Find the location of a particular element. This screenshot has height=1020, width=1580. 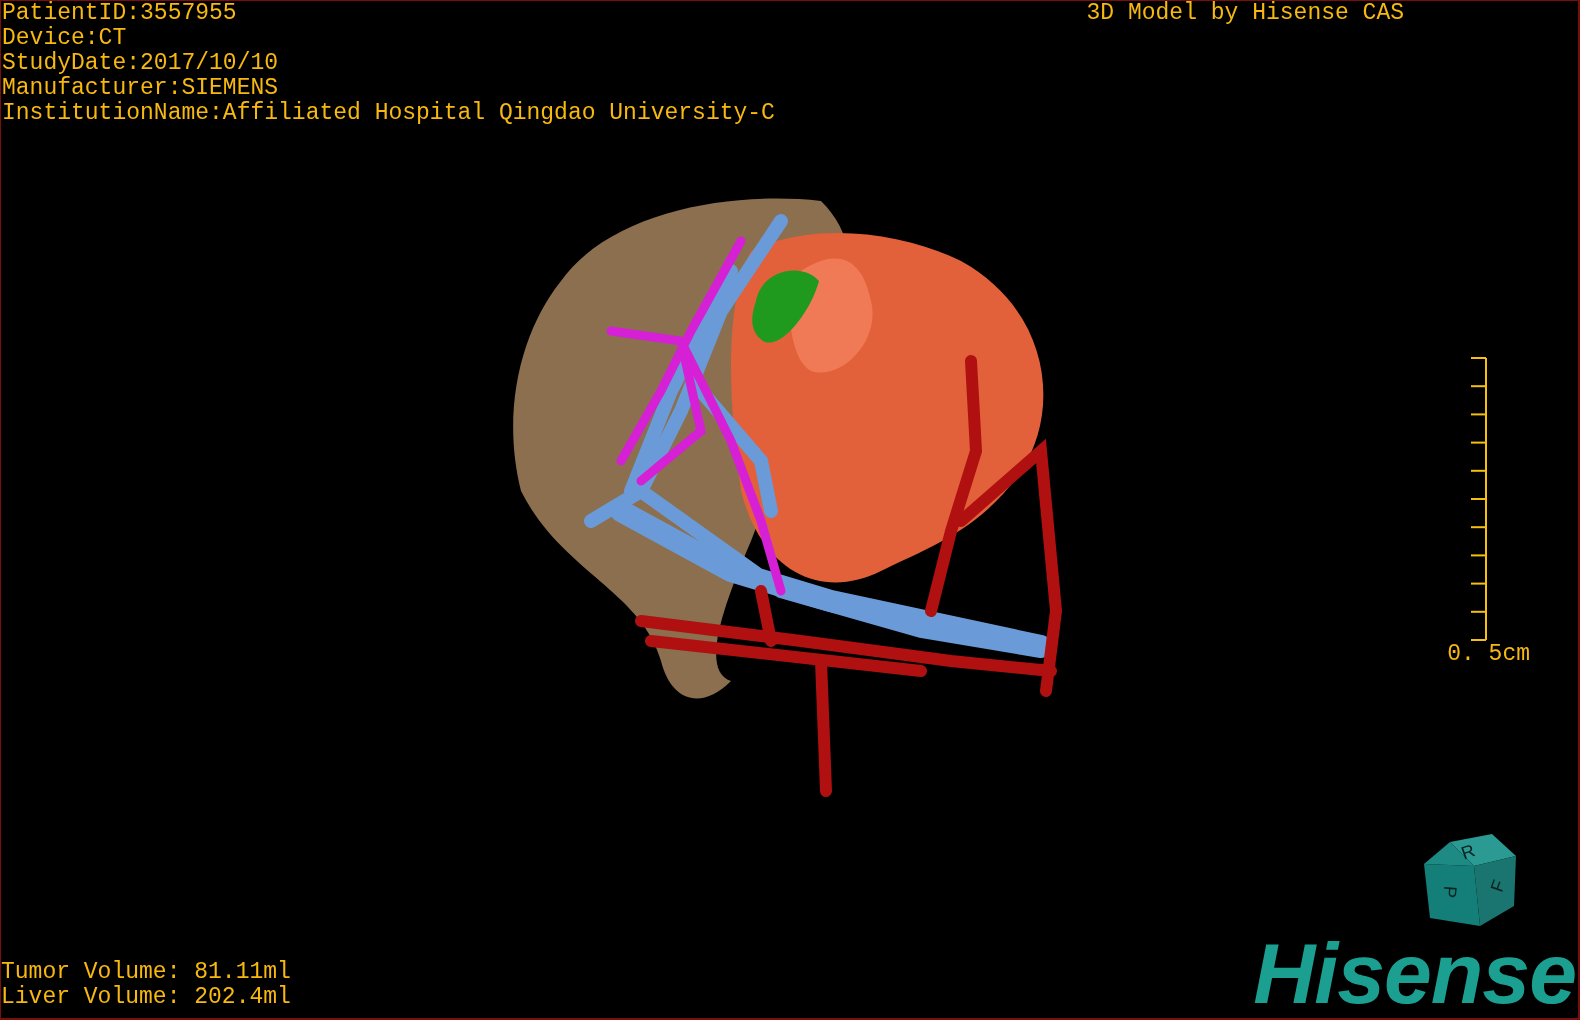

cube-face-label: F is located at coordinates (1498, 886).